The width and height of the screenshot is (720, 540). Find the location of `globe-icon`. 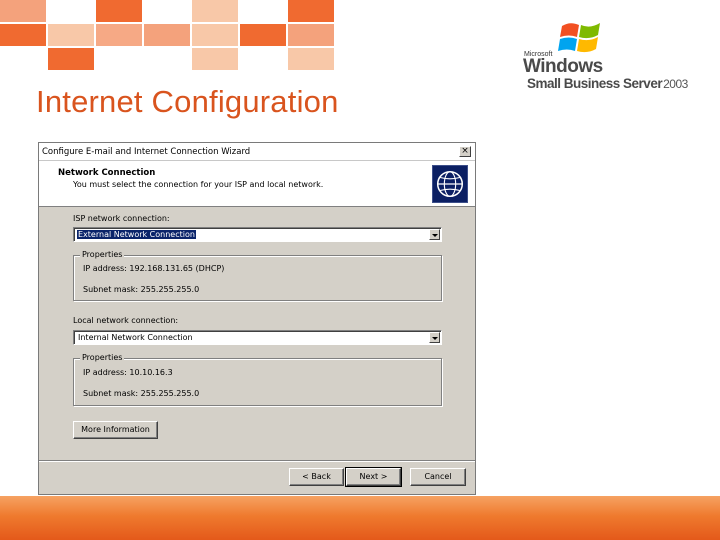

globe-icon is located at coordinates (450, 184).